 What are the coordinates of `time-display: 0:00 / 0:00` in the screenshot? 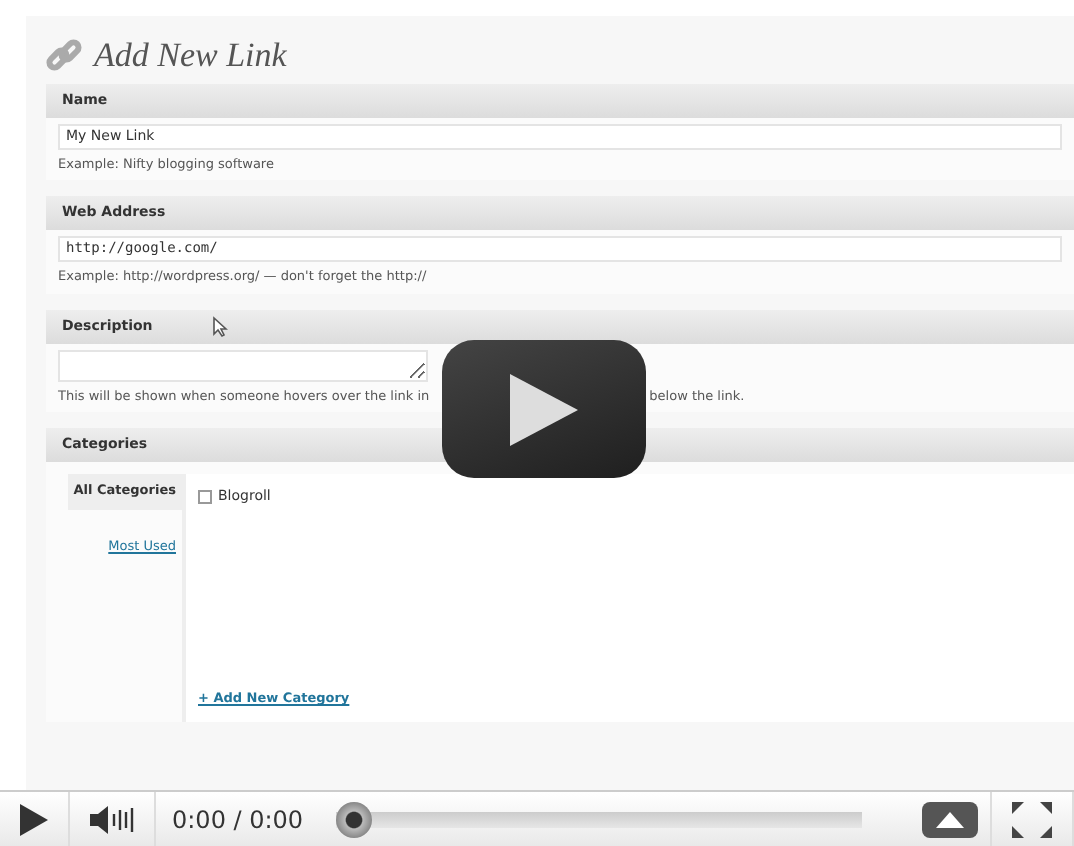 It's located at (238, 820).